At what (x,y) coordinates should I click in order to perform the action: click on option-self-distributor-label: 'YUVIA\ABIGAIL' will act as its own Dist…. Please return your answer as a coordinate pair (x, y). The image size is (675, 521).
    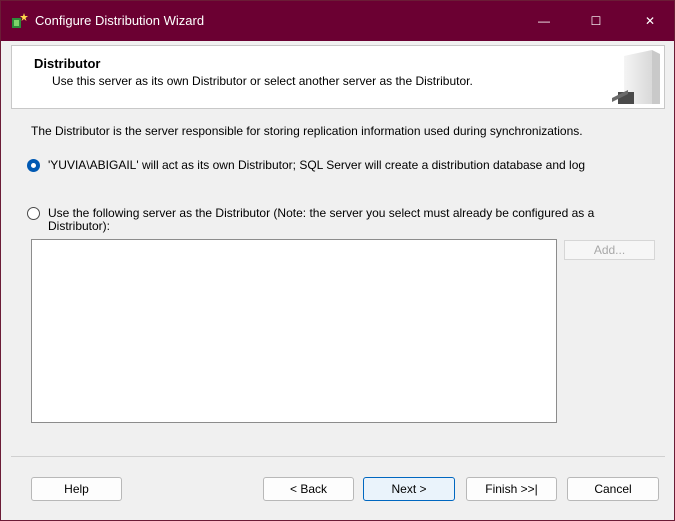
    Looking at the image, I should click on (316, 165).